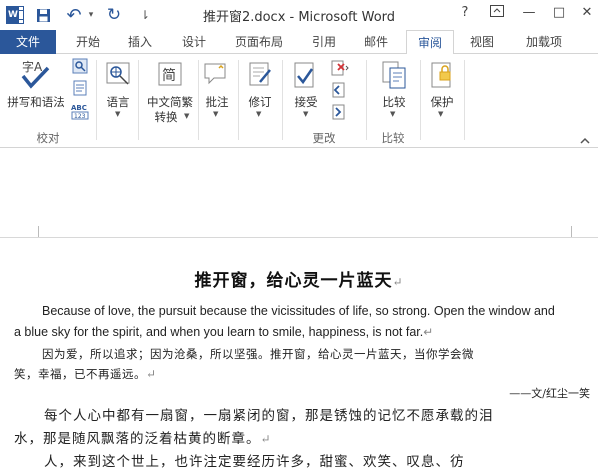 The image size is (598, 472). Describe the element at coordinates (482, 42) in the screenshot. I see `tab-view: 视图` at that location.